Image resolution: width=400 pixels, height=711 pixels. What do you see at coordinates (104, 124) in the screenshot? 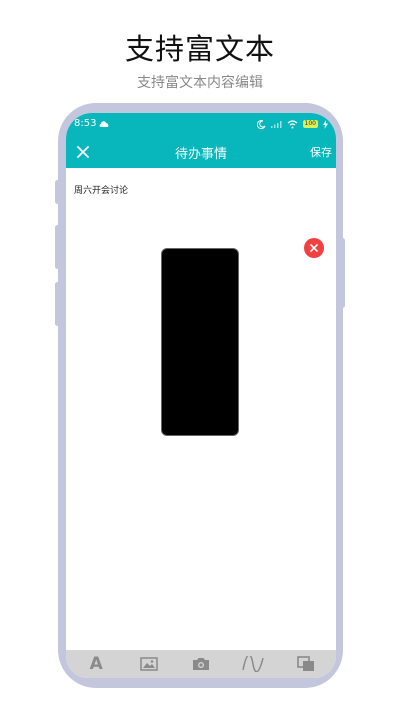
I see `cloud-icon` at bounding box center [104, 124].